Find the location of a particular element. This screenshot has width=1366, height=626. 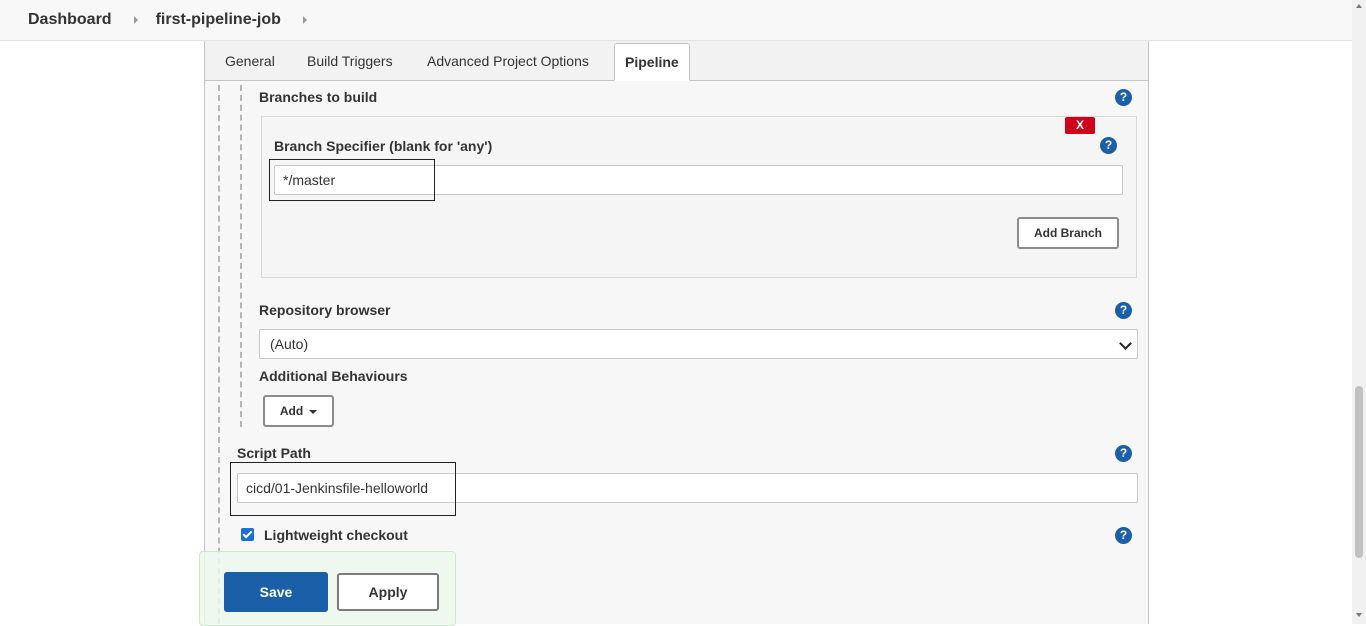

breadcrumb-job: first-pipeline-job is located at coordinates (218, 20).